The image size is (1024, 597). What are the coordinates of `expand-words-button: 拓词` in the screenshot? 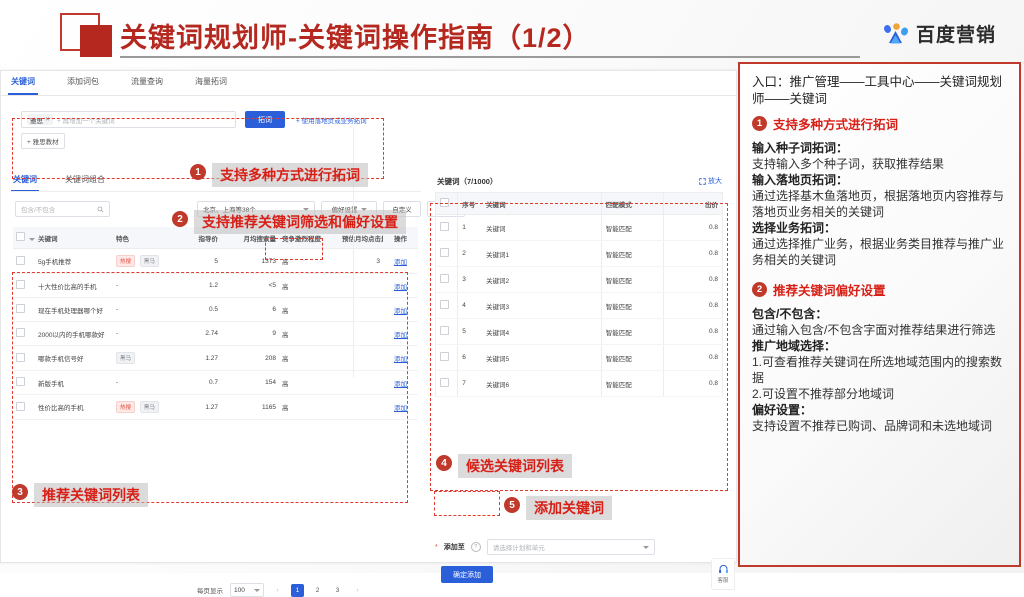 It's located at (265, 119).